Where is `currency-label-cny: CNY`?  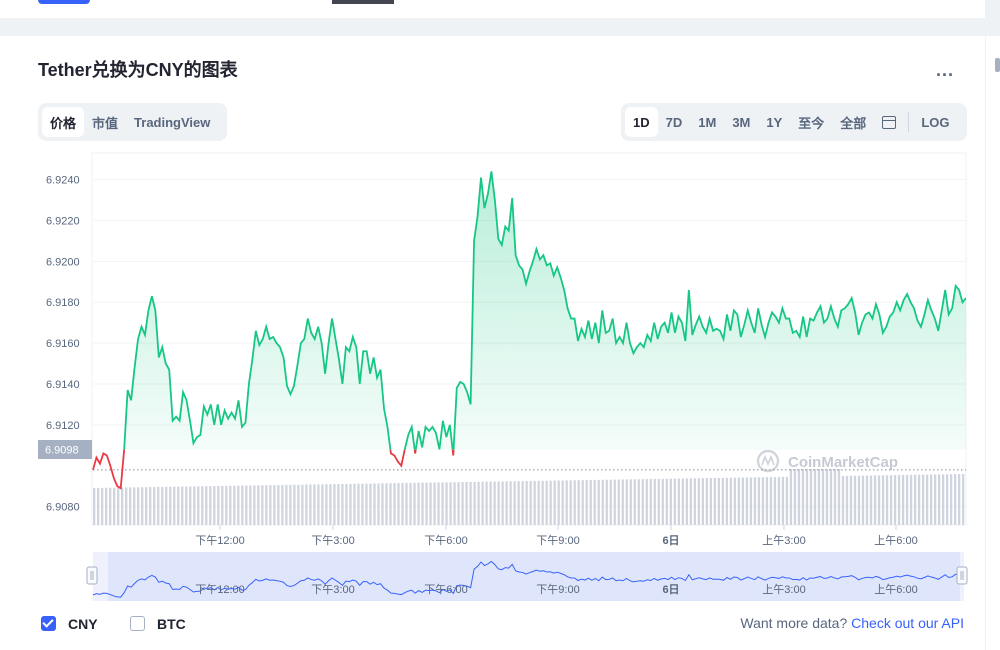
currency-label-cny: CNY is located at coordinates (83, 624).